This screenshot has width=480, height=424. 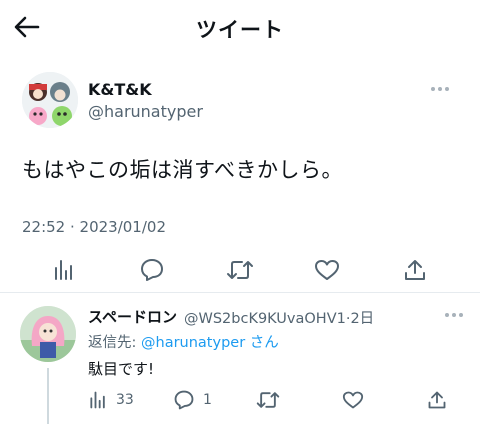 What do you see at coordinates (112, 343) in the screenshot?
I see `reply-to-prefix: 返信先:` at bounding box center [112, 343].